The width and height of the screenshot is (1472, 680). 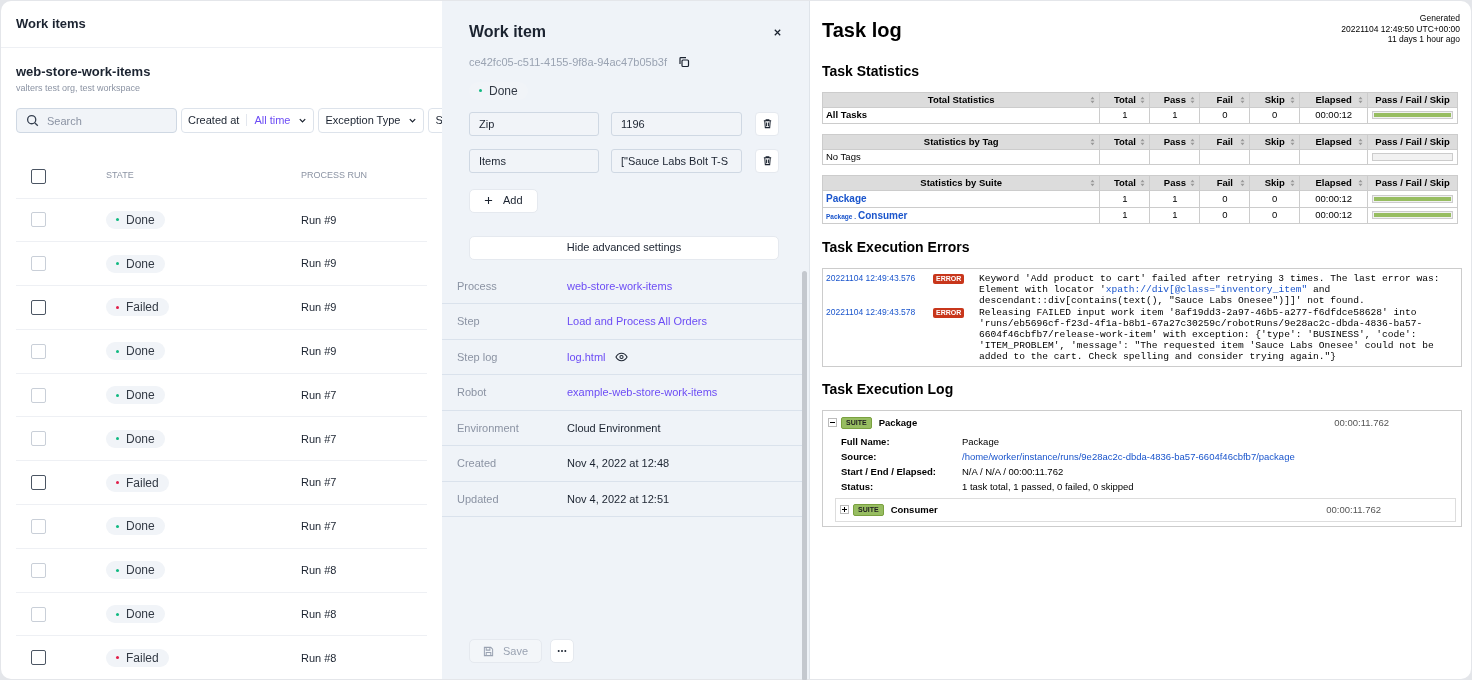 I want to click on copy-icon, so click(x=683, y=62).